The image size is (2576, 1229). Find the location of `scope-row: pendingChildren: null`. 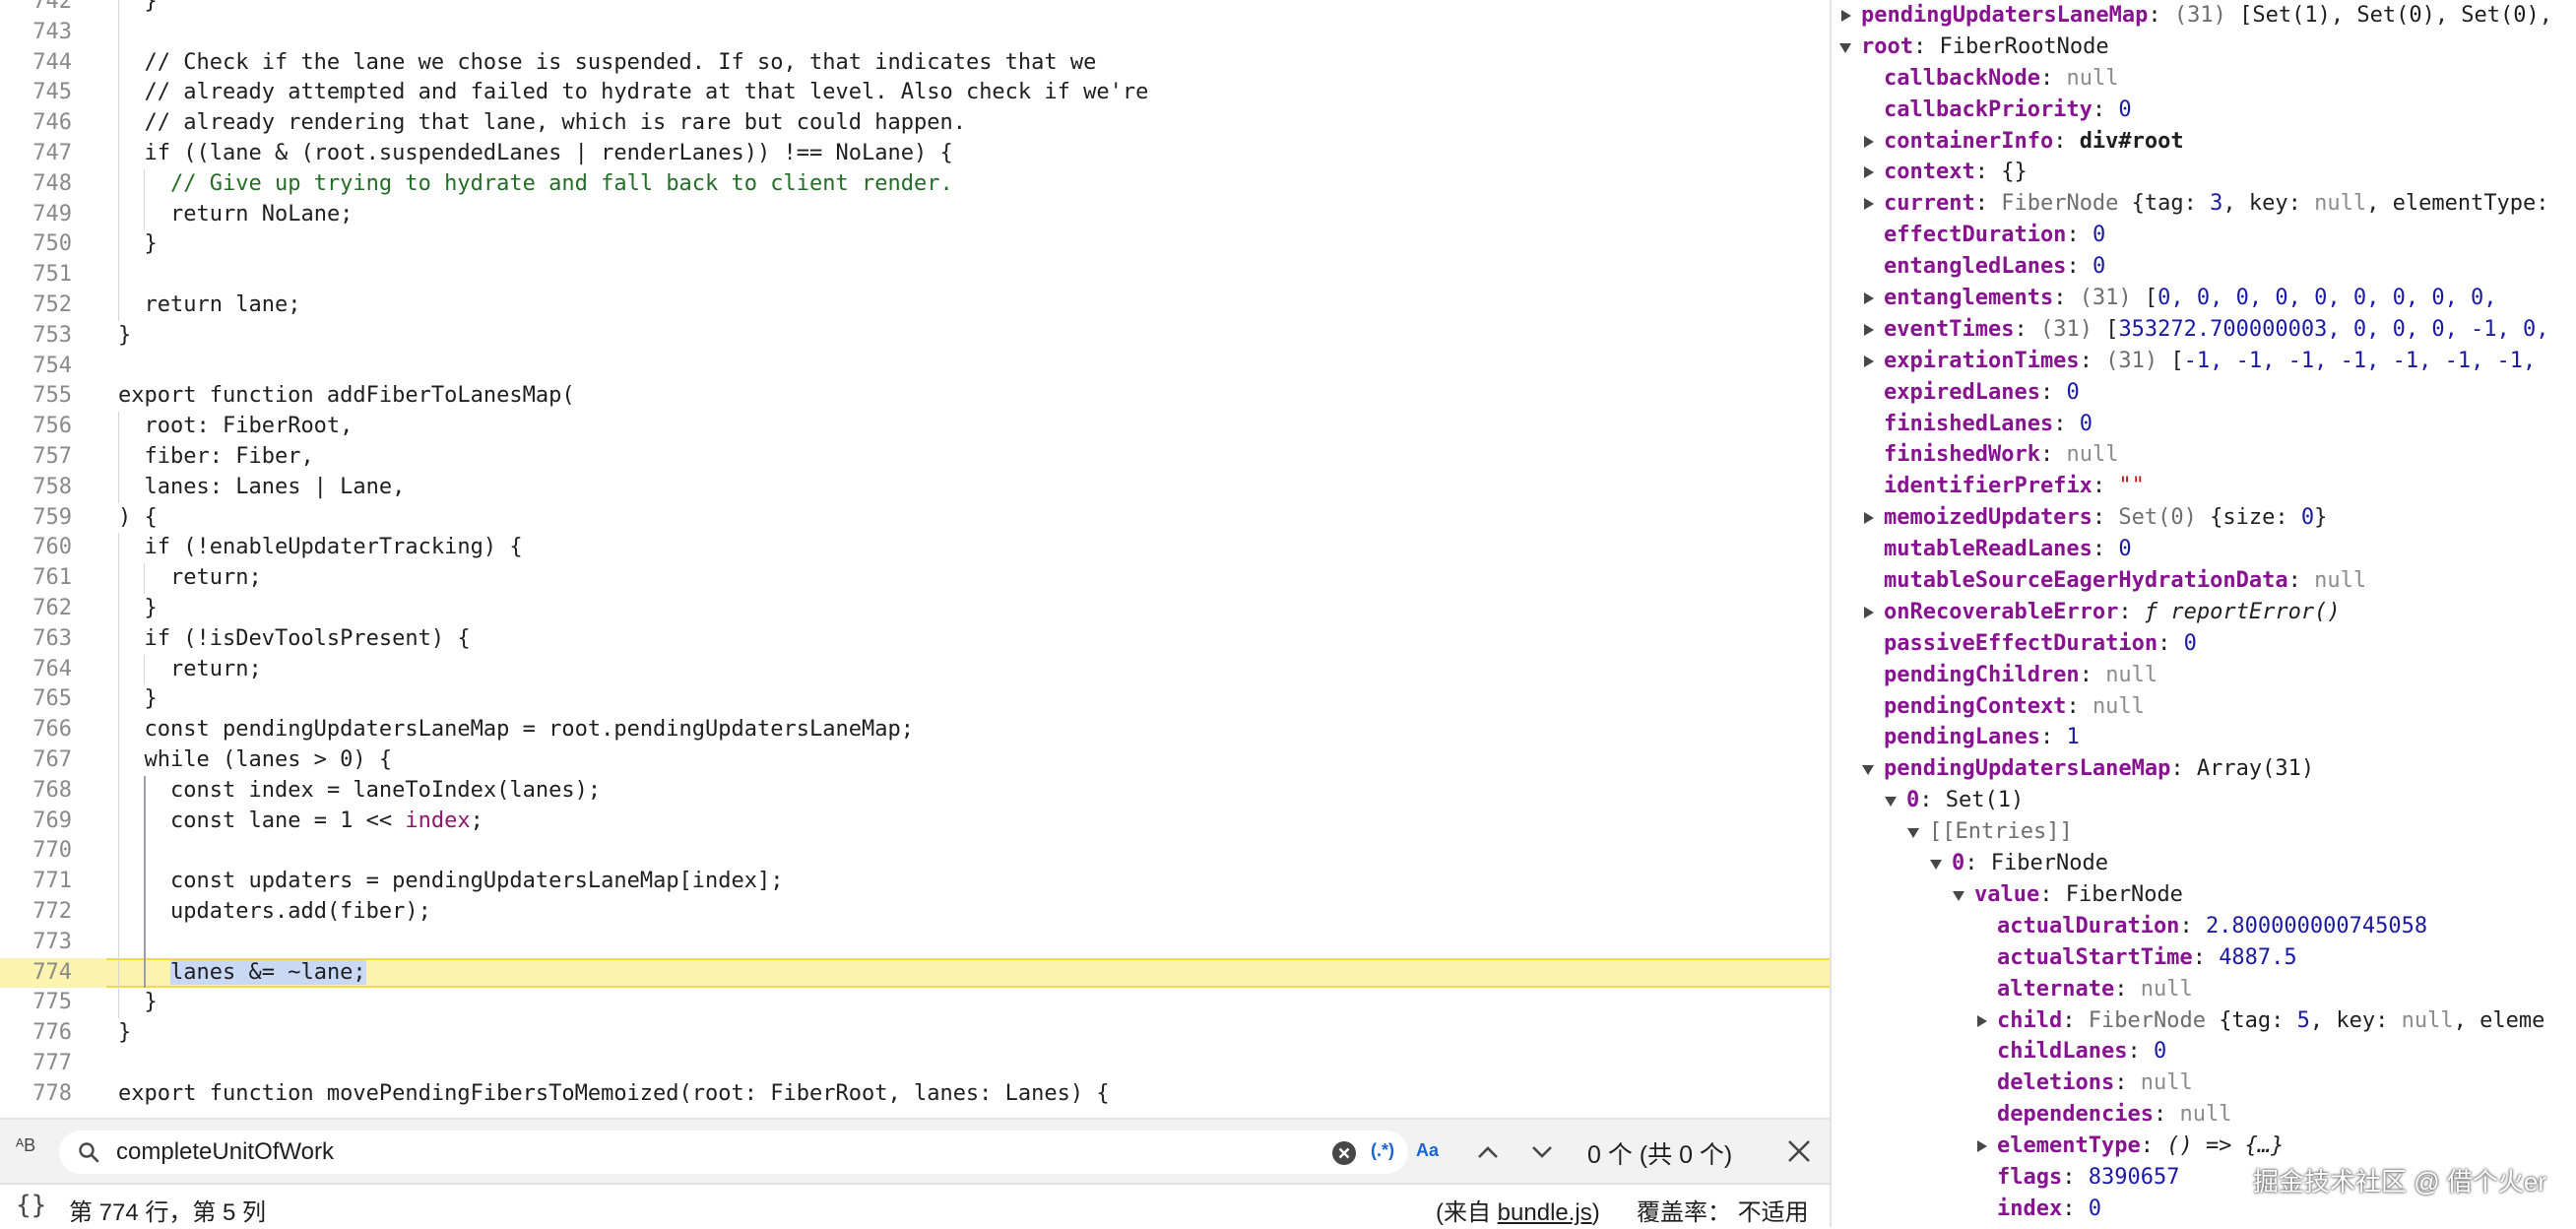

scope-row: pendingChildren: null is located at coordinates (2204, 676).